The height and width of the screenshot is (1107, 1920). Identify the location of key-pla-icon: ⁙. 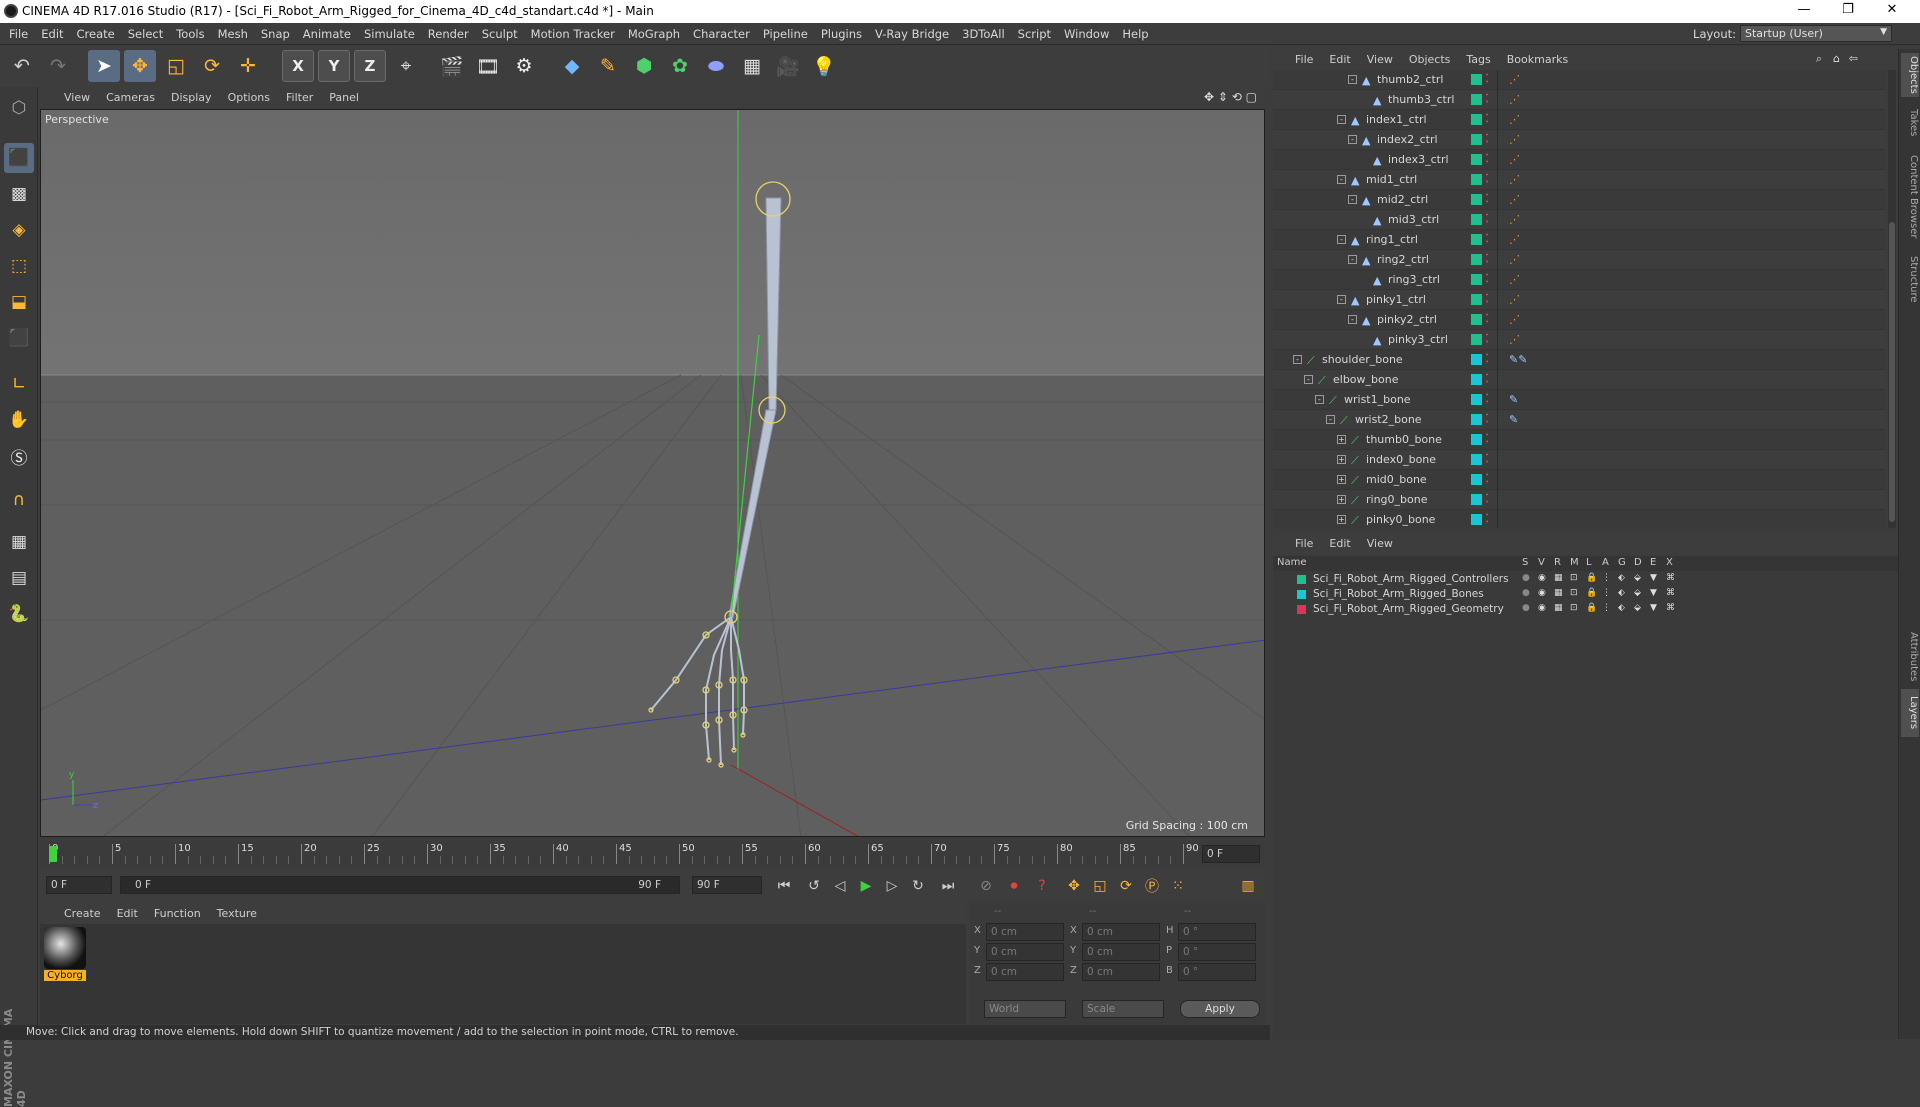
(1178, 886).